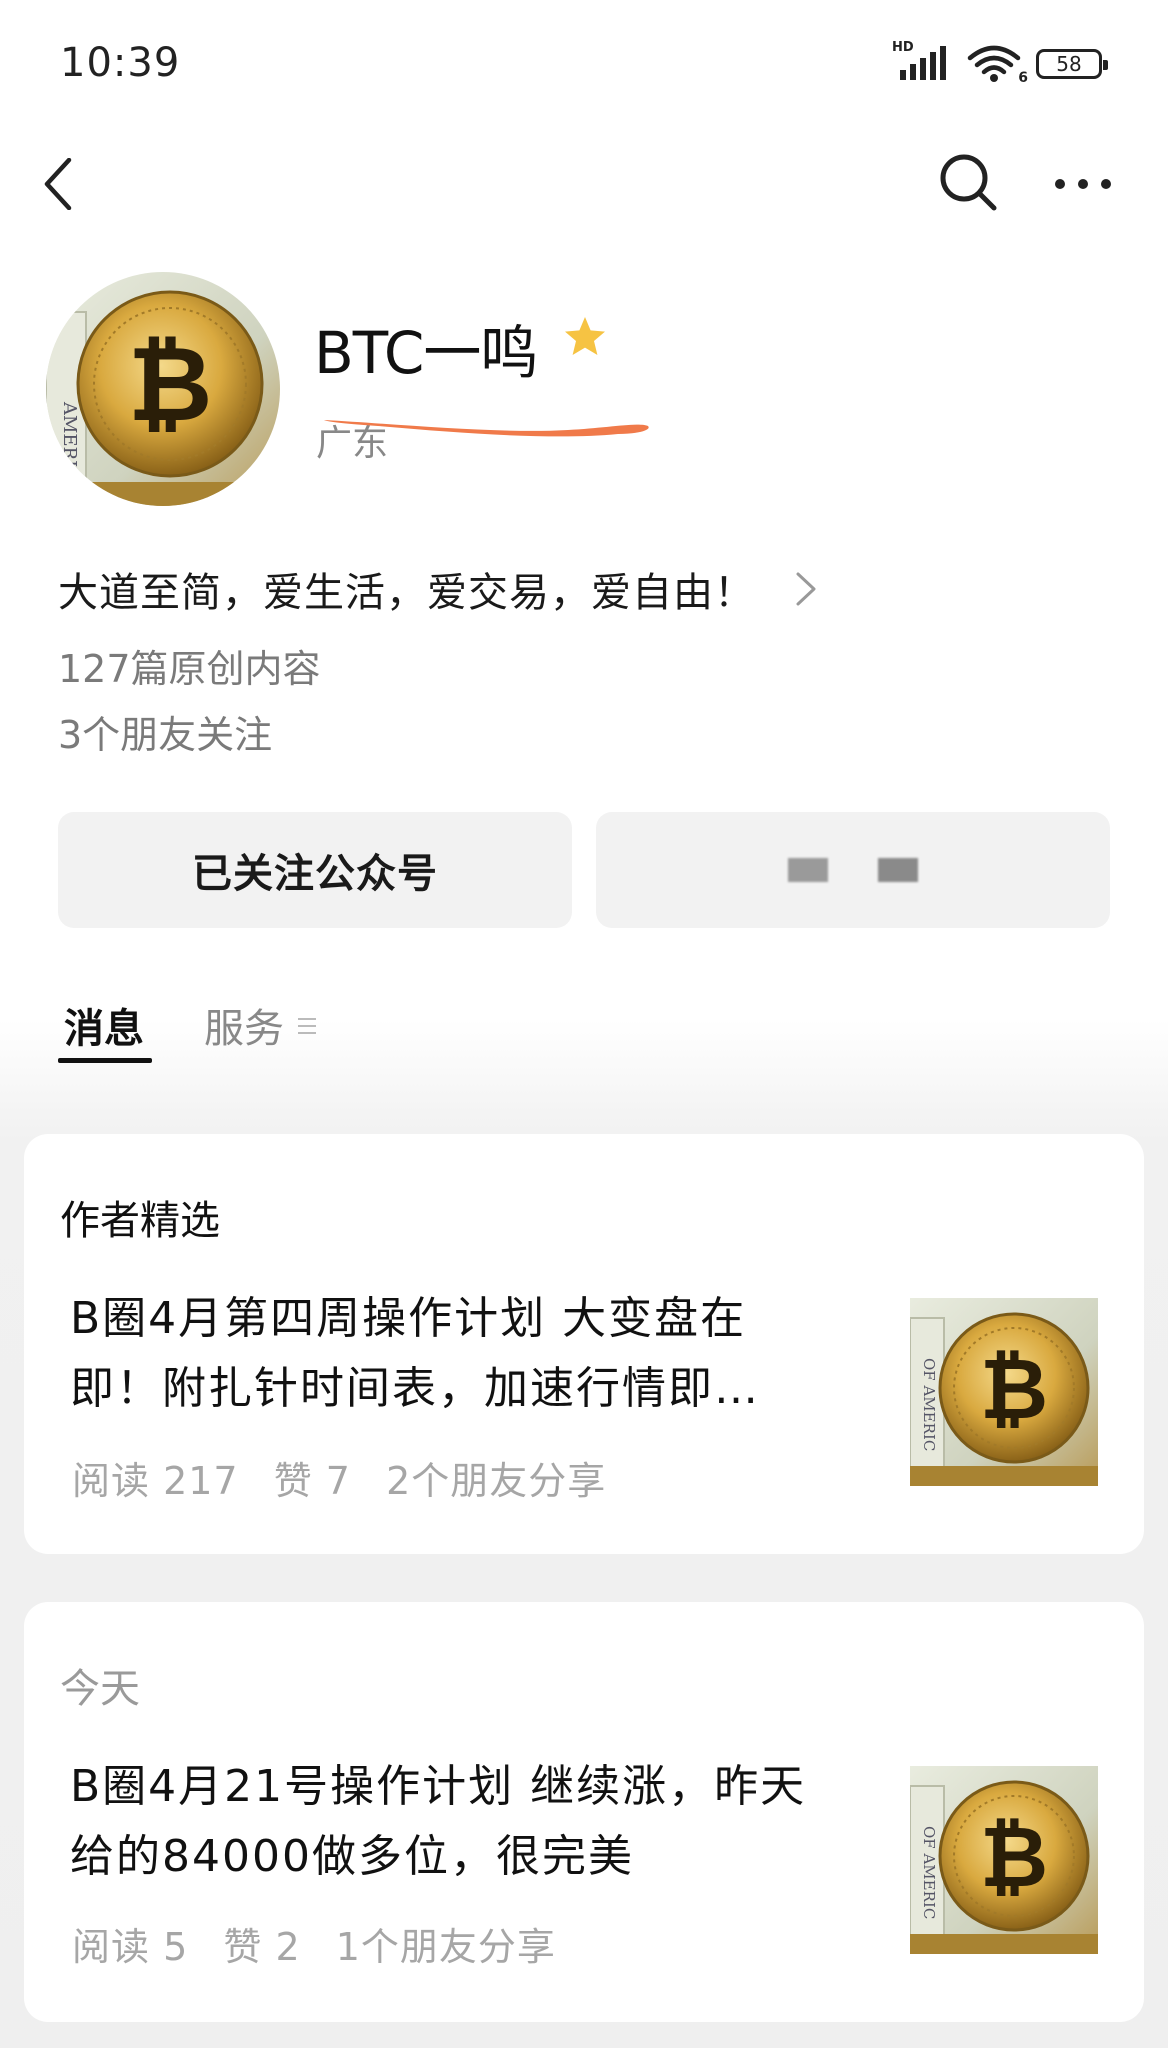 The width and height of the screenshot is (1168, 2048). What do you see at coordinates (470, 1822) in the screenshot?
I see `article-title: B圈4月21号操作计划 继续涨，昨天 给的84000做多位，很完美` at bounding box center [470, 1822].